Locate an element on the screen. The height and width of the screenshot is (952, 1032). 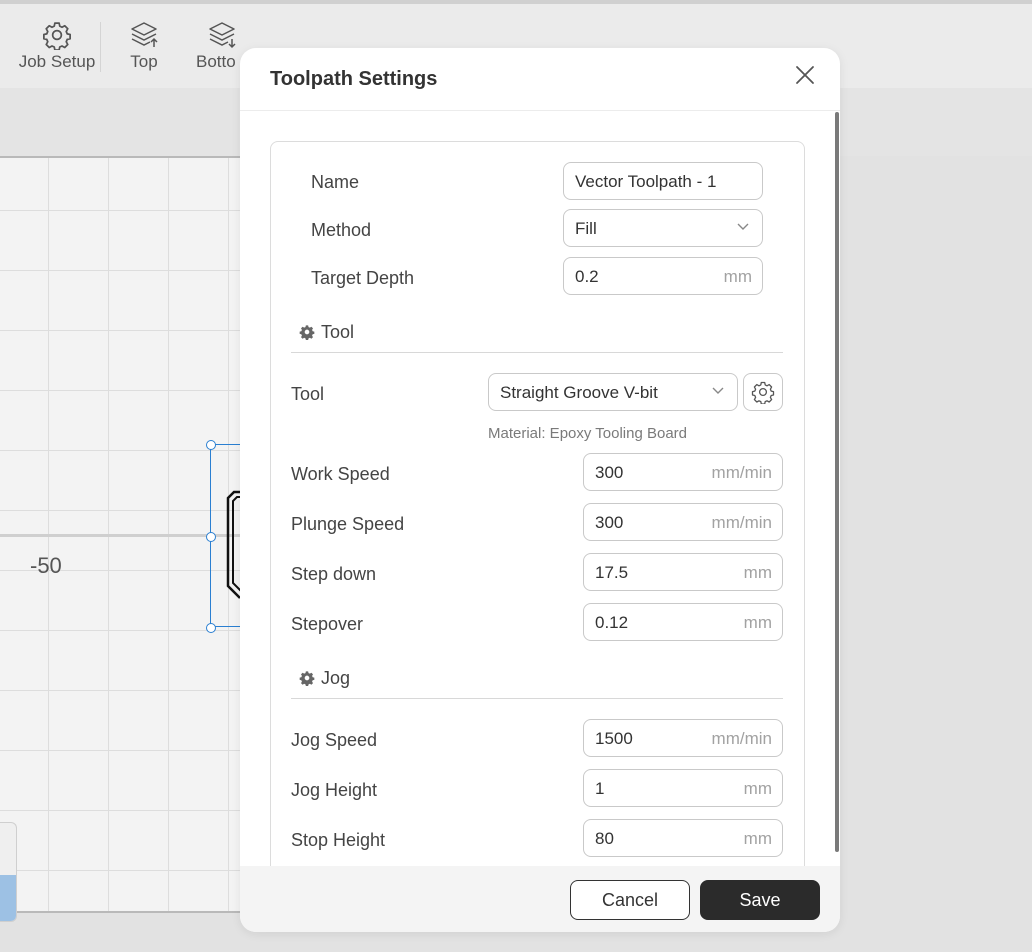
jog-speed-label: Jog Speed is located at coordinates (334, 740).